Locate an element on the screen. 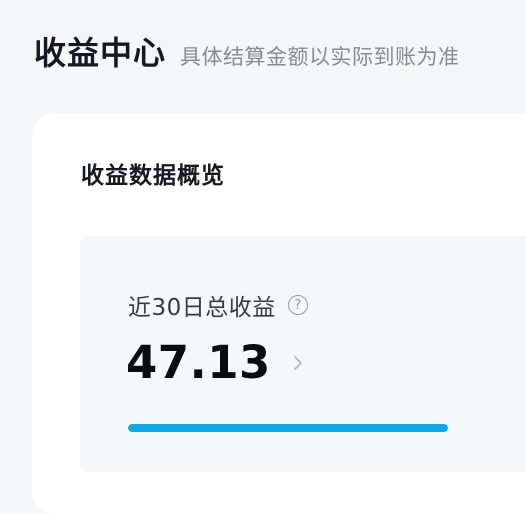 The image size is (526, 514). earnings-progress-fill is located at coordinates (288, 428).